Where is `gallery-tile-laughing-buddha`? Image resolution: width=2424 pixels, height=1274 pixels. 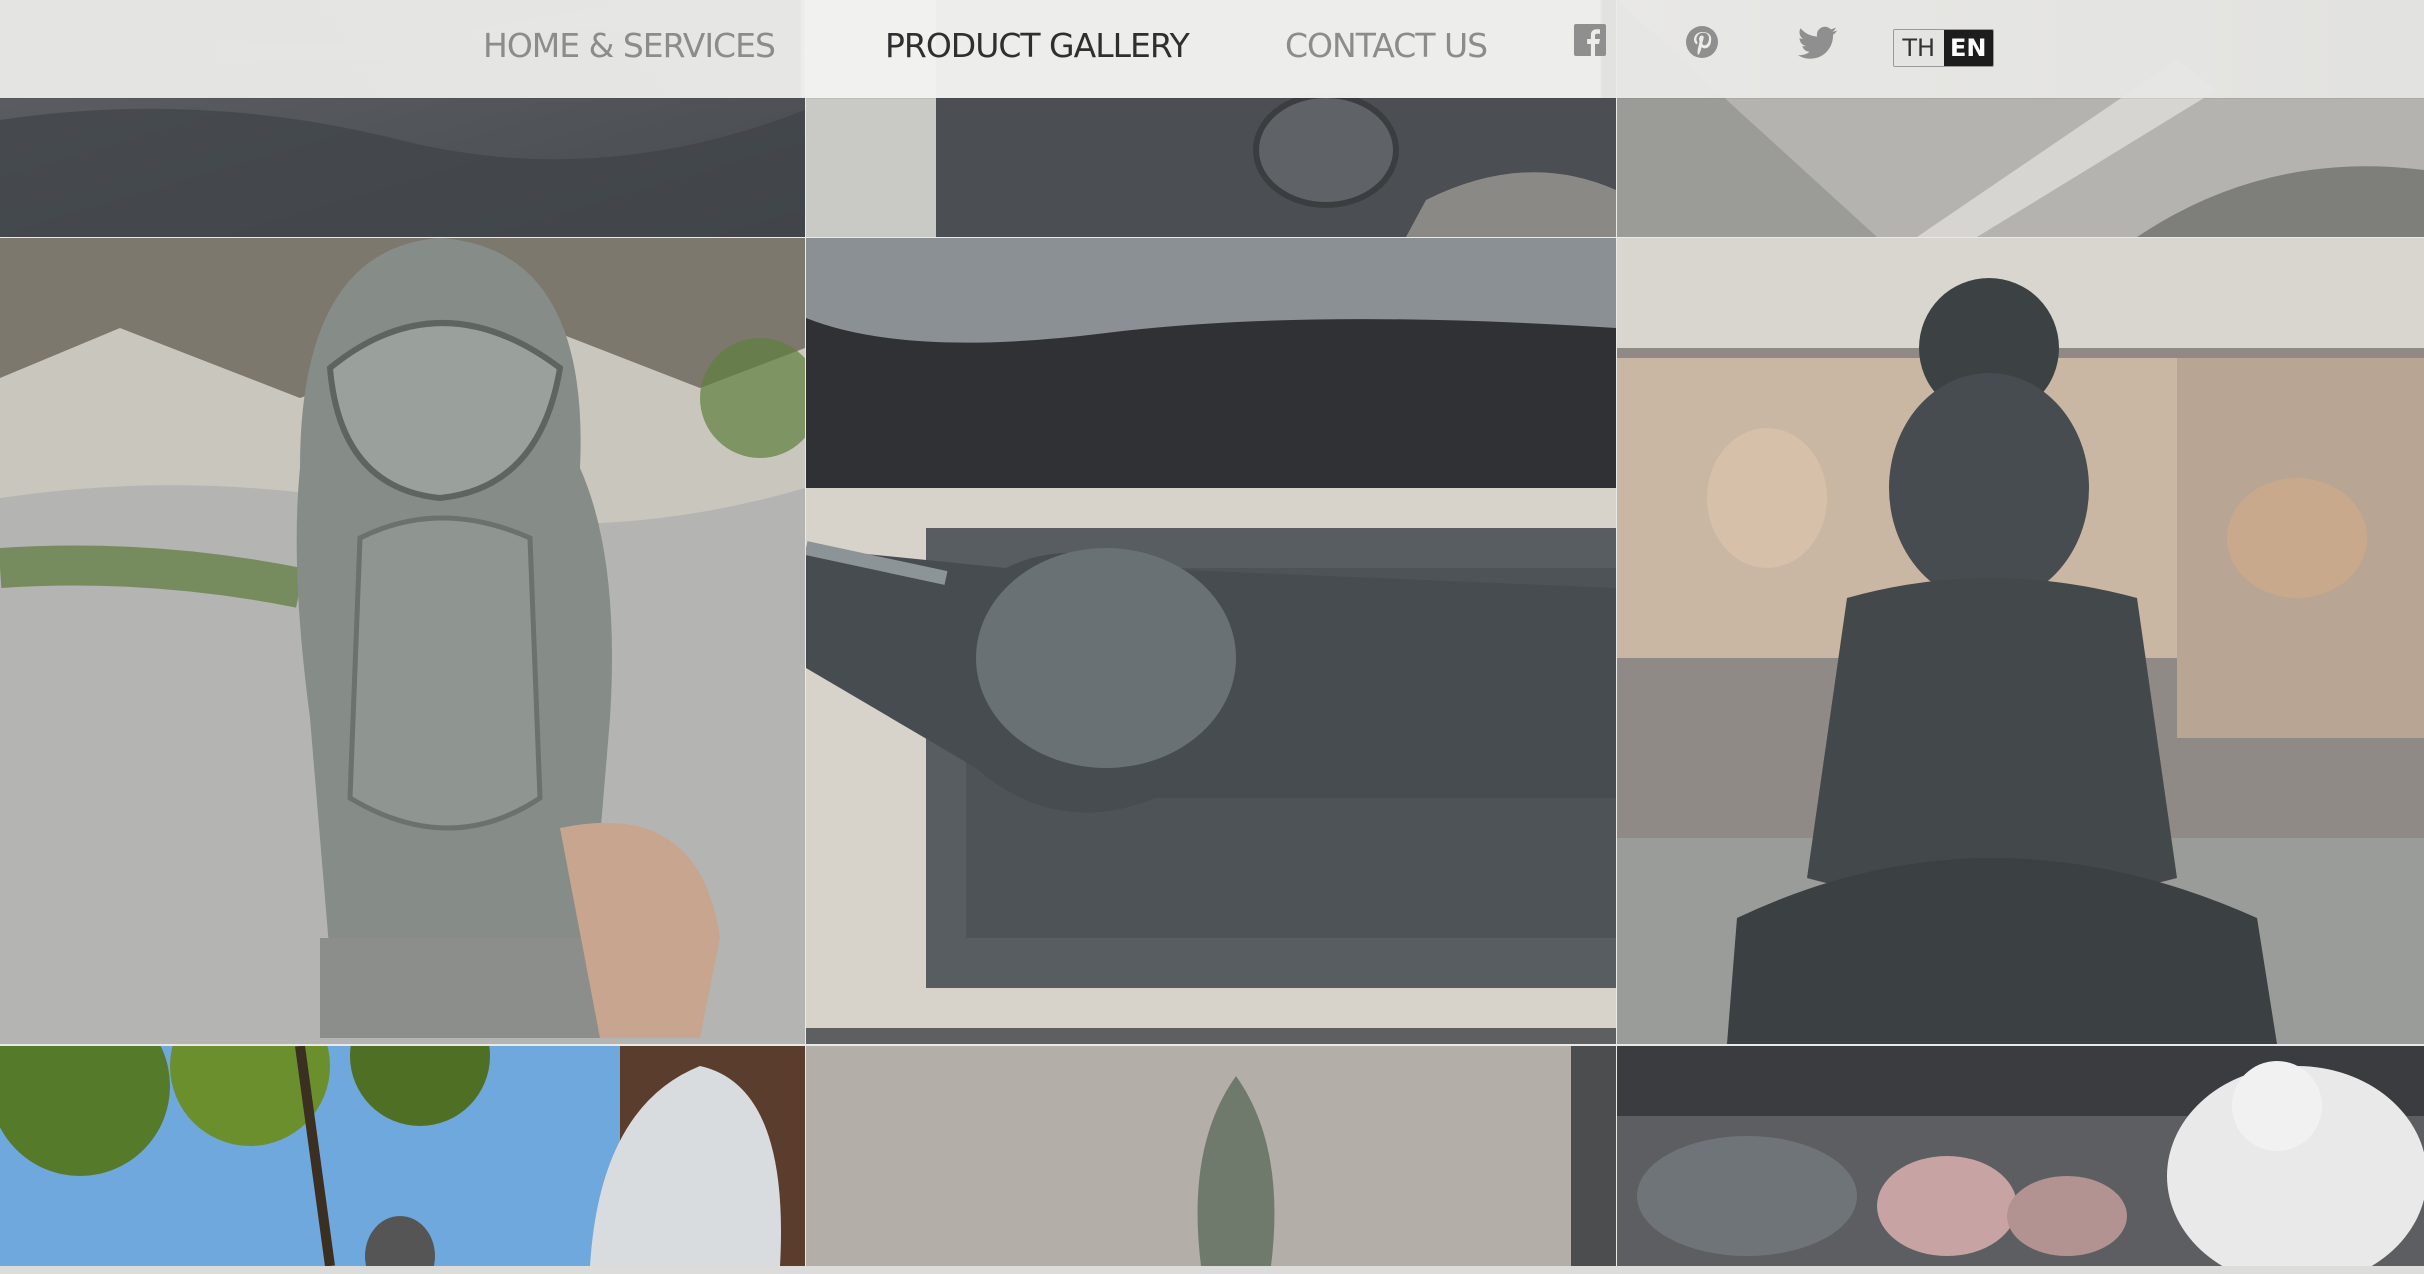
gallery-tile-laughing-buddha is located at coordinates (2020, 1156).